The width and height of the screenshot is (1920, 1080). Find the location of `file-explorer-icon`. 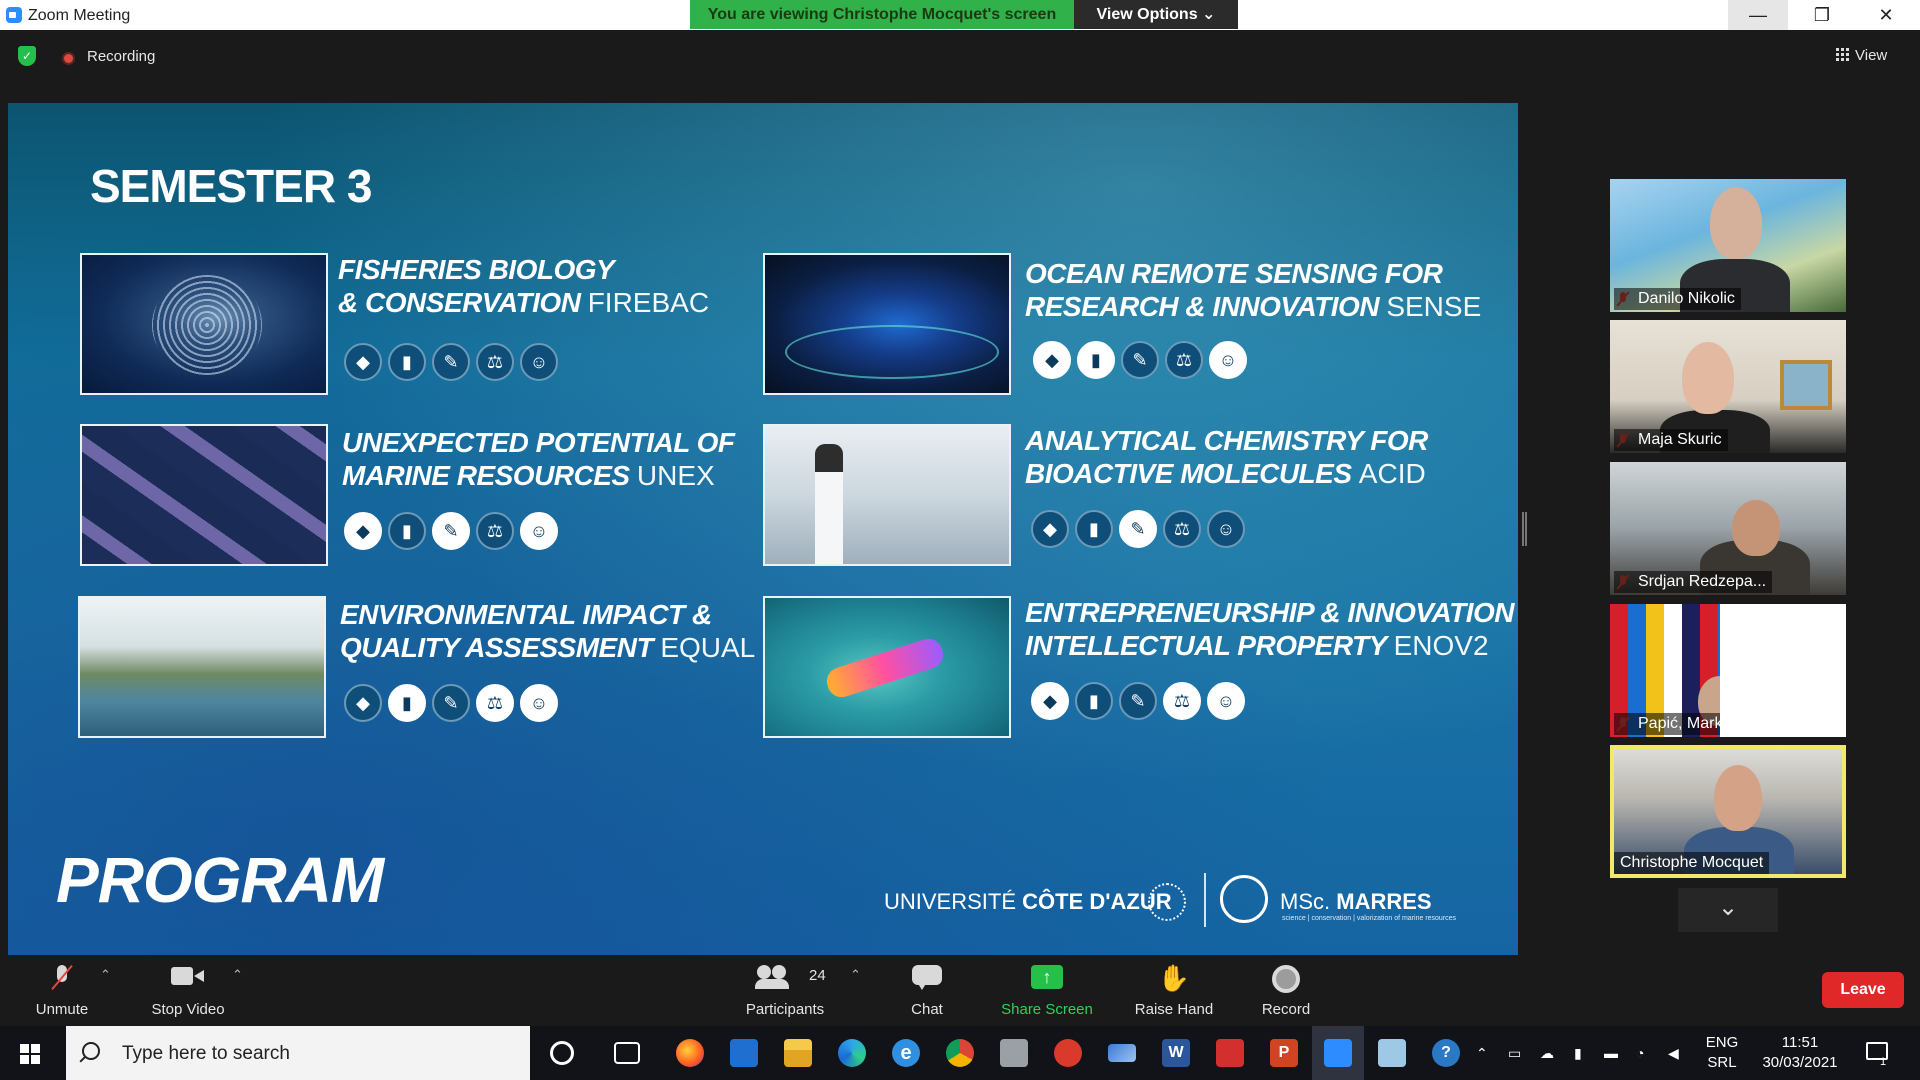

file-explorer-icon is located at coordinates (798, 1053).